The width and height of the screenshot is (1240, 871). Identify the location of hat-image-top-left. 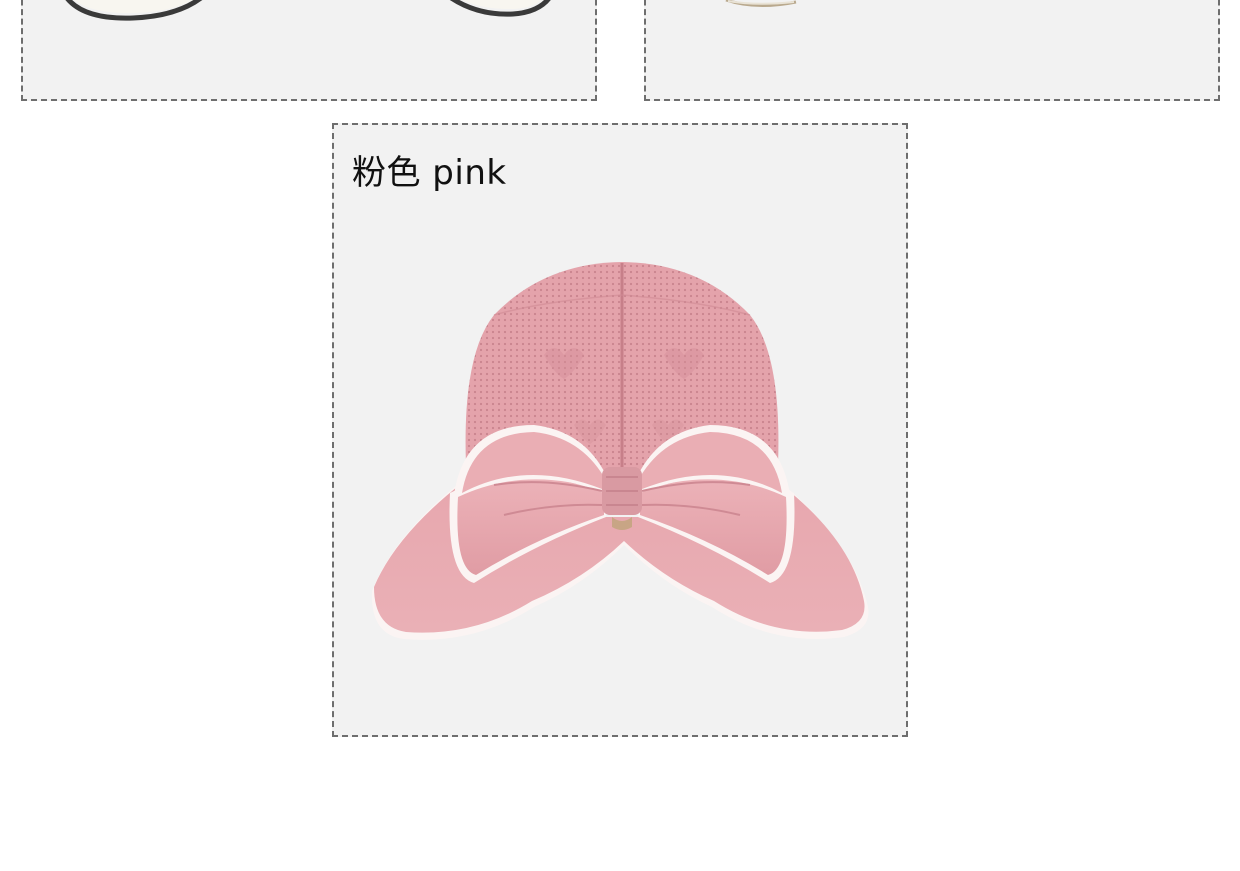
(308, 10).